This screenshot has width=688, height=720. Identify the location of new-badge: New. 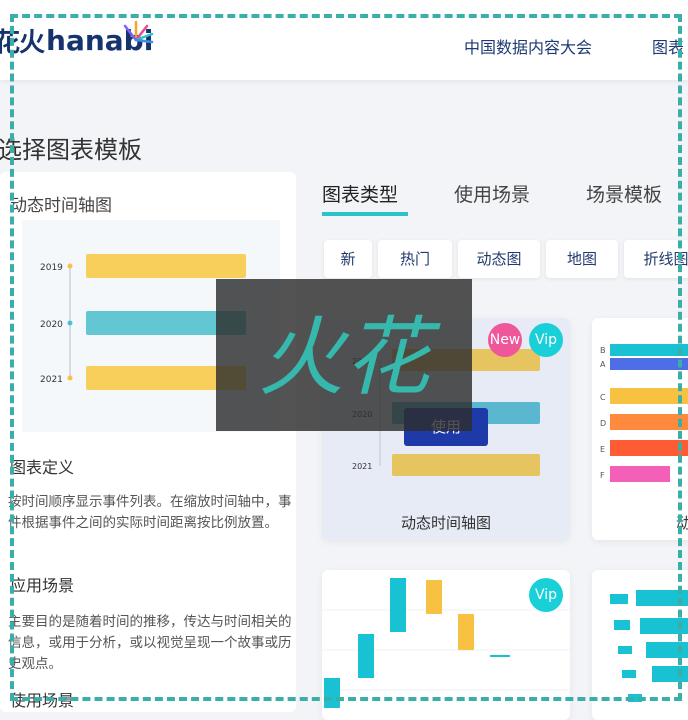
(505, 340).